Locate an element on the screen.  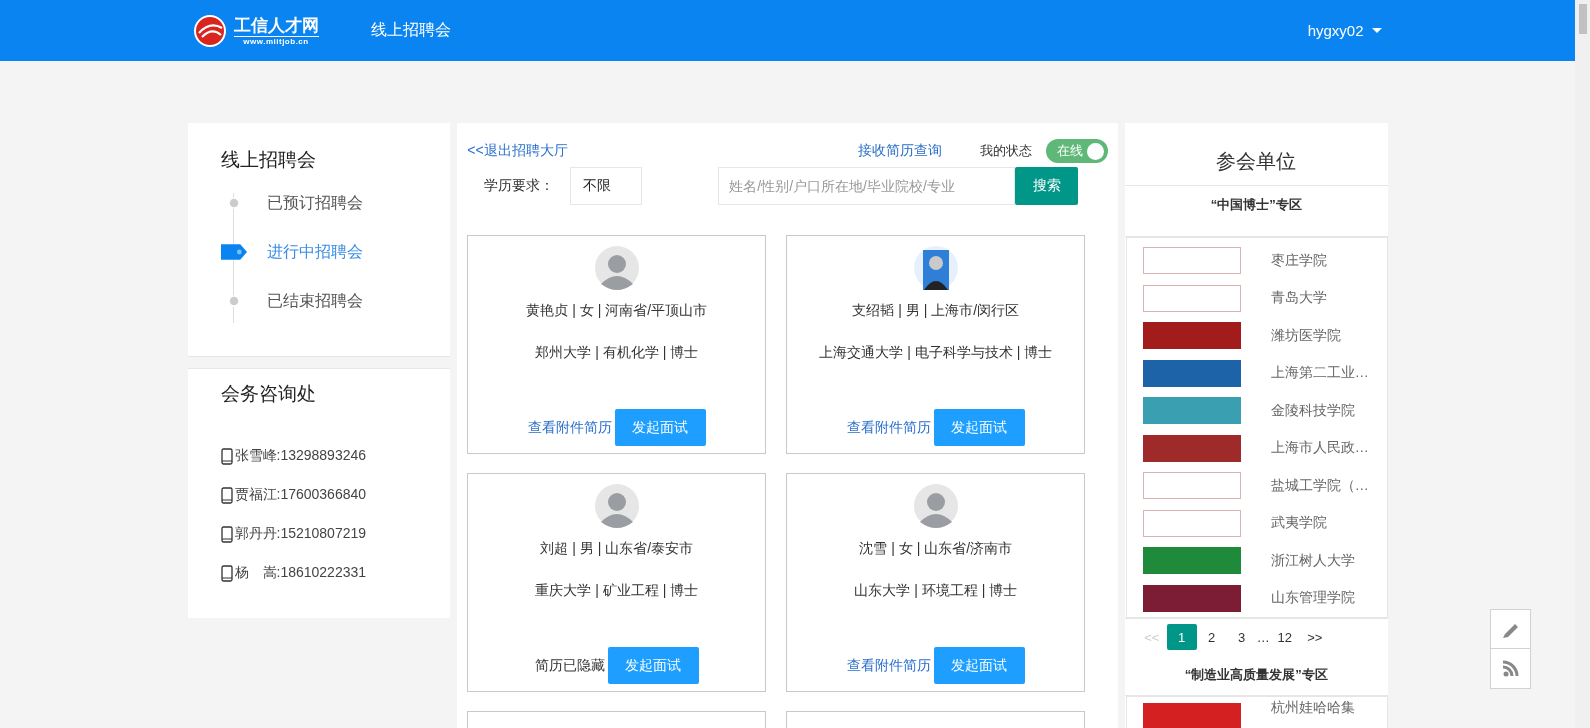
unit-name: 青岛大学 is located at coordinates (1298, 298).